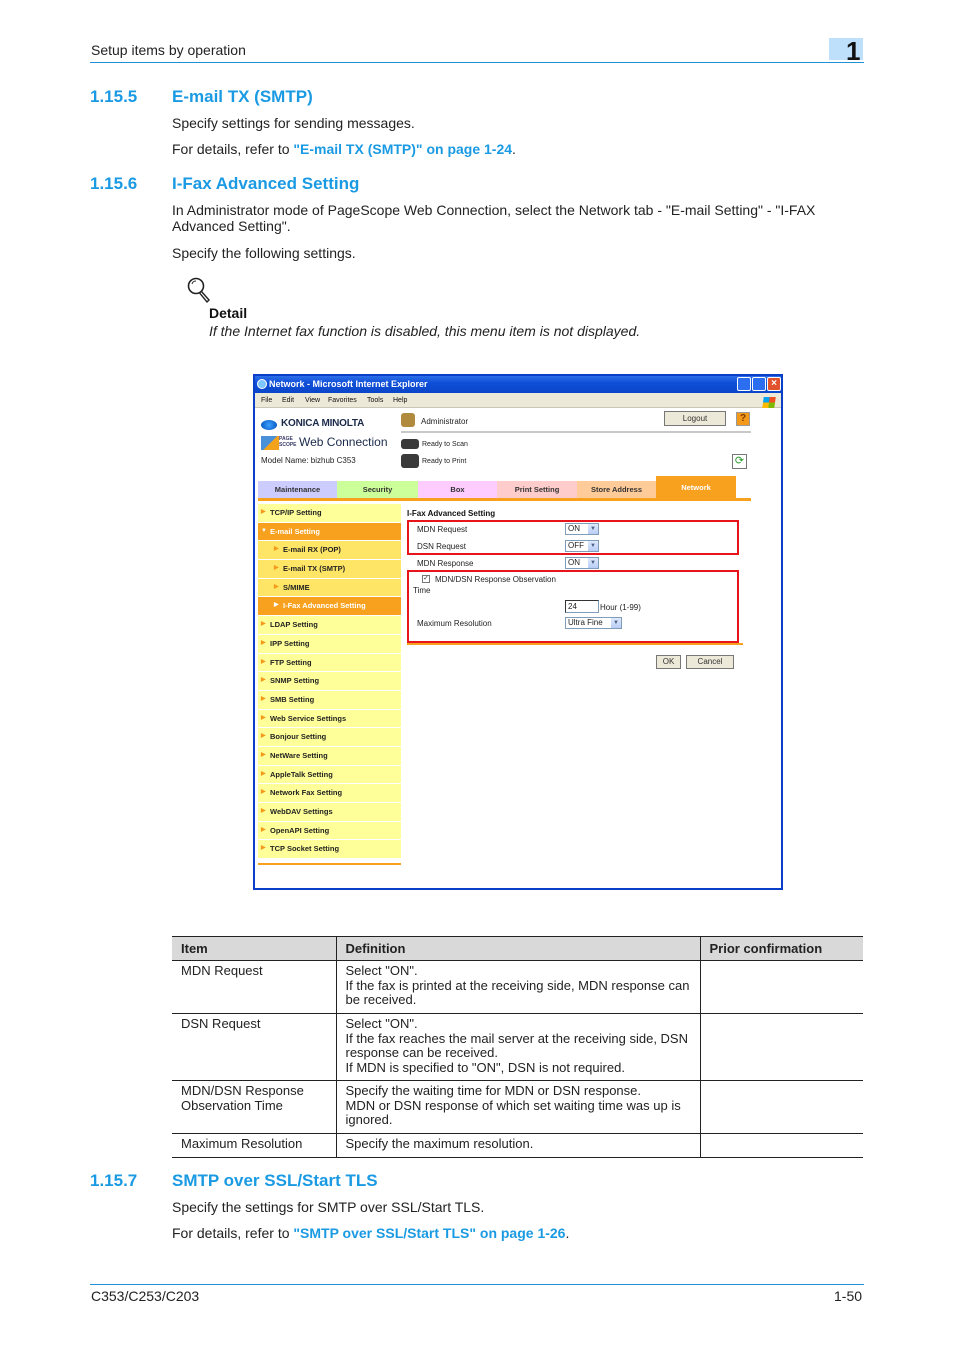 The width and height of the screenshot is (954, 1350). I want to click on observation-checkbox: ✓, so click(426, 579).